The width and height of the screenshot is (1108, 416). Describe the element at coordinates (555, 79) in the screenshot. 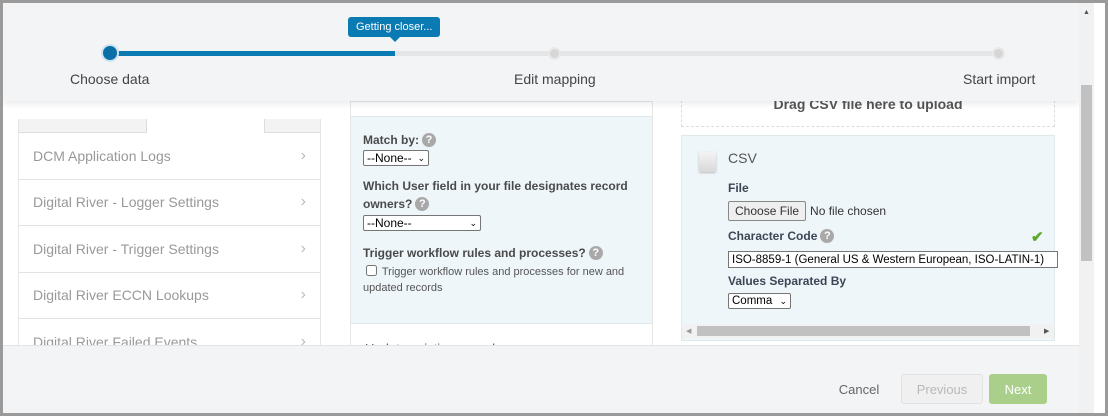

I see `step-label: Edit mapping` at that location.